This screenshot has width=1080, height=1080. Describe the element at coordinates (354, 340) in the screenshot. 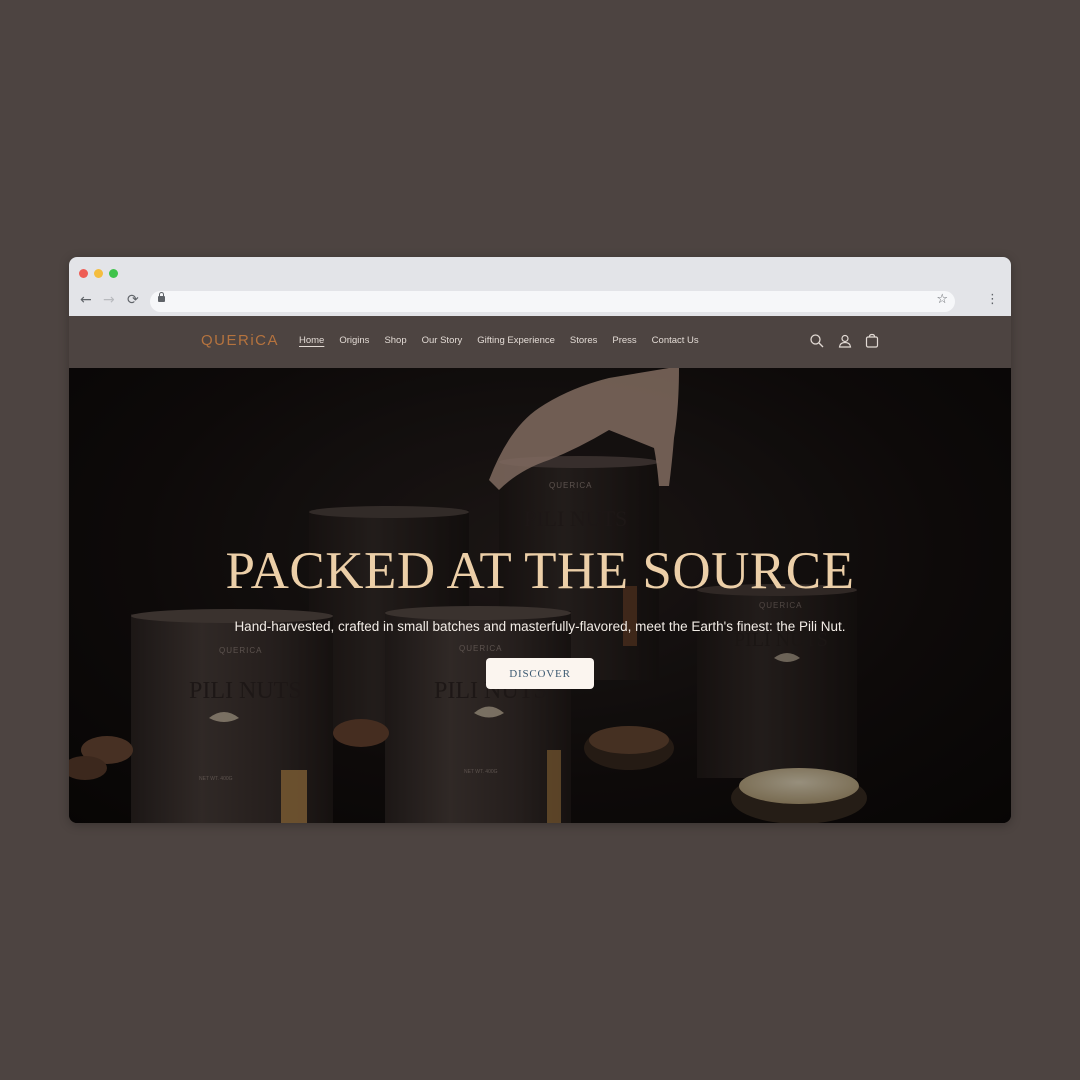

I see `nav-origins: Origins` at that location.